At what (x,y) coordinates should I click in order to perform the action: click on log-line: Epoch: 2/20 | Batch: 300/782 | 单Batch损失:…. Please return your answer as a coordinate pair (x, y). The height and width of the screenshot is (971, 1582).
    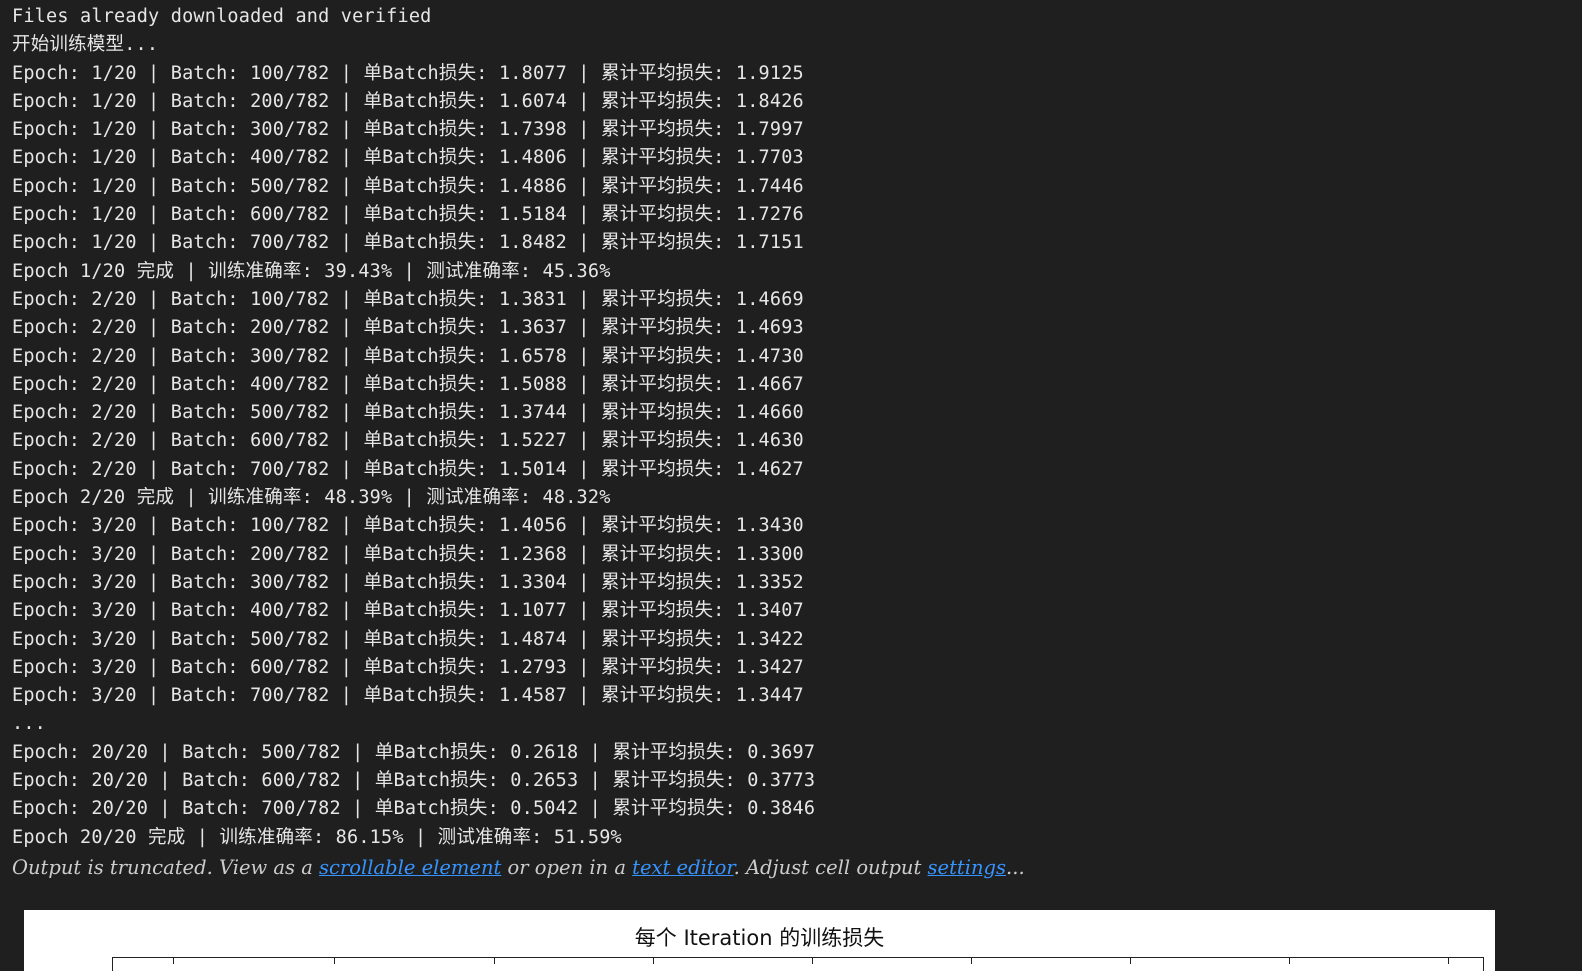
    Looking at the image, I should click on (408, 356).